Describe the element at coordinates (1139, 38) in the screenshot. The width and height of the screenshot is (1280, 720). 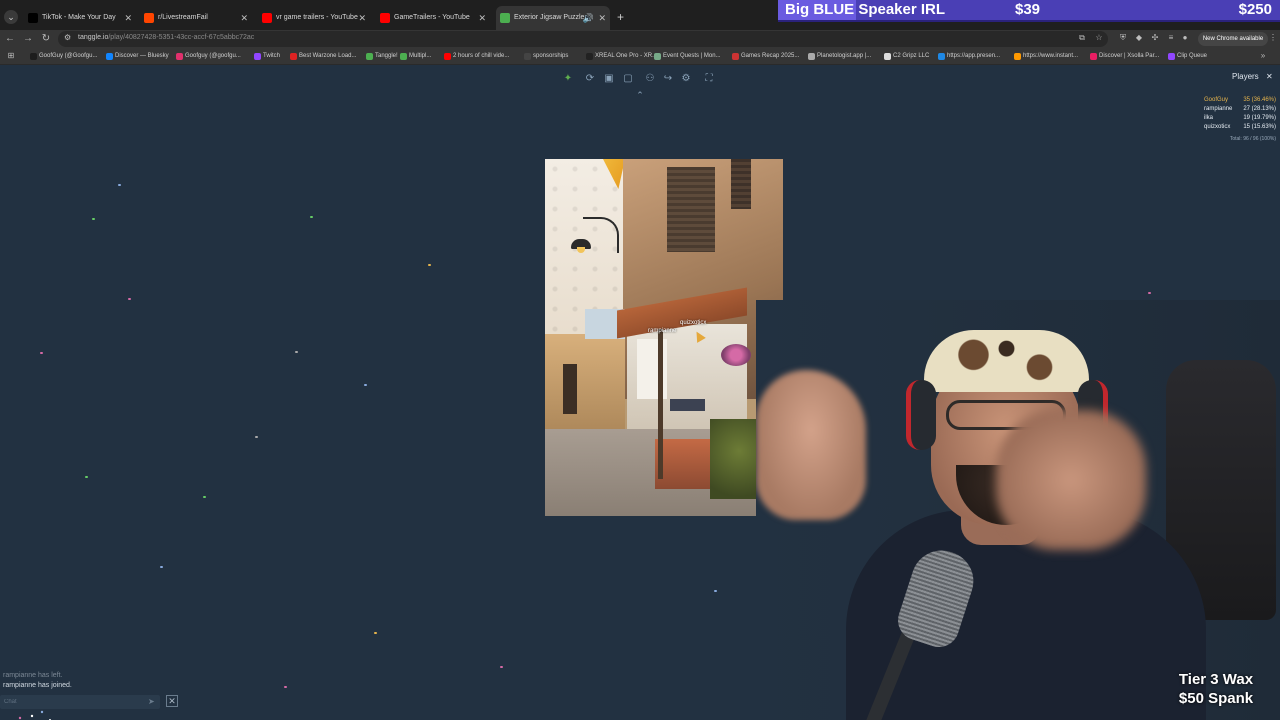
I see `extension-icon: ◆` at that location.